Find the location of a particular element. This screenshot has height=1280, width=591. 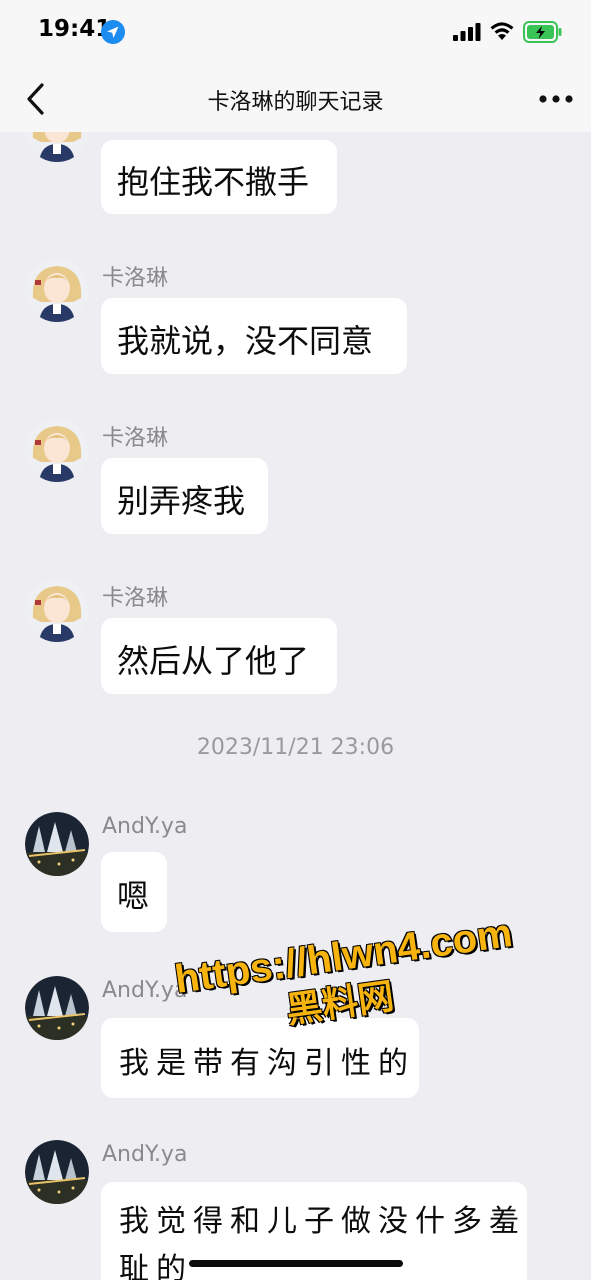

watermark-url: https://hlwn4.com is located at coordinates (344, 956).